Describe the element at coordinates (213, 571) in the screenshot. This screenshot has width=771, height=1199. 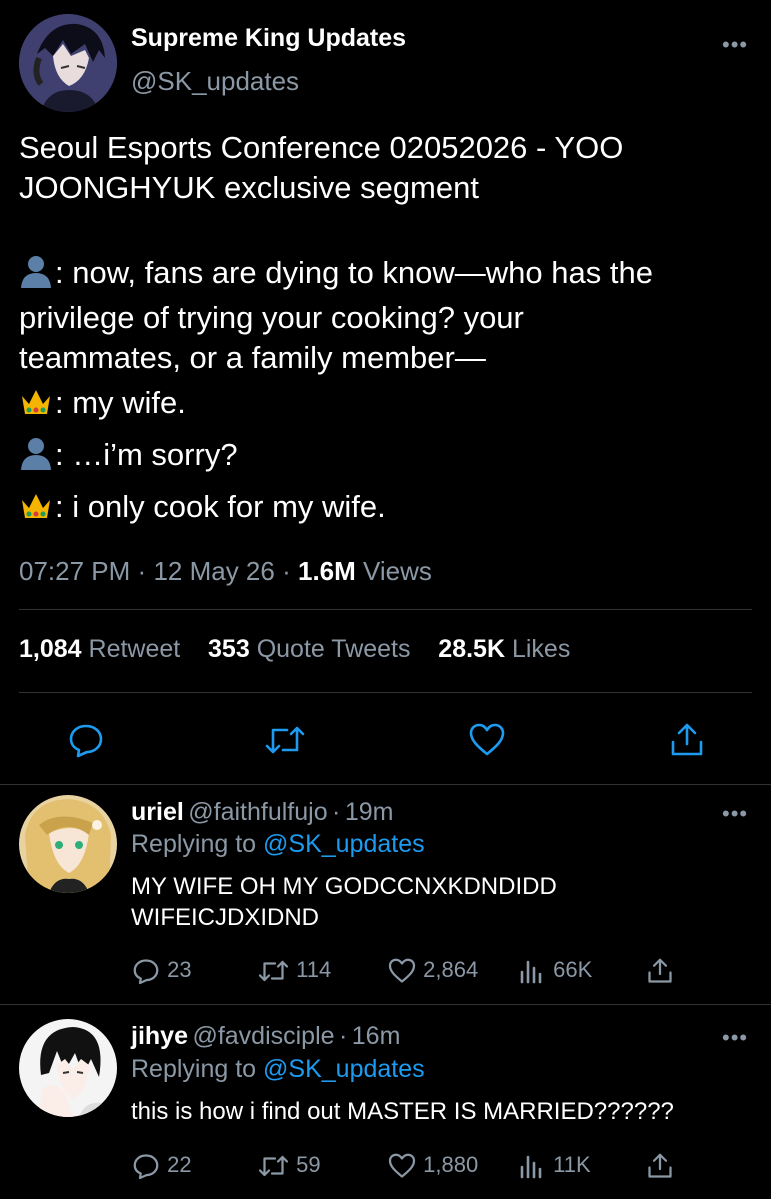
I see `tweet-date: 12 May 26` at that location.